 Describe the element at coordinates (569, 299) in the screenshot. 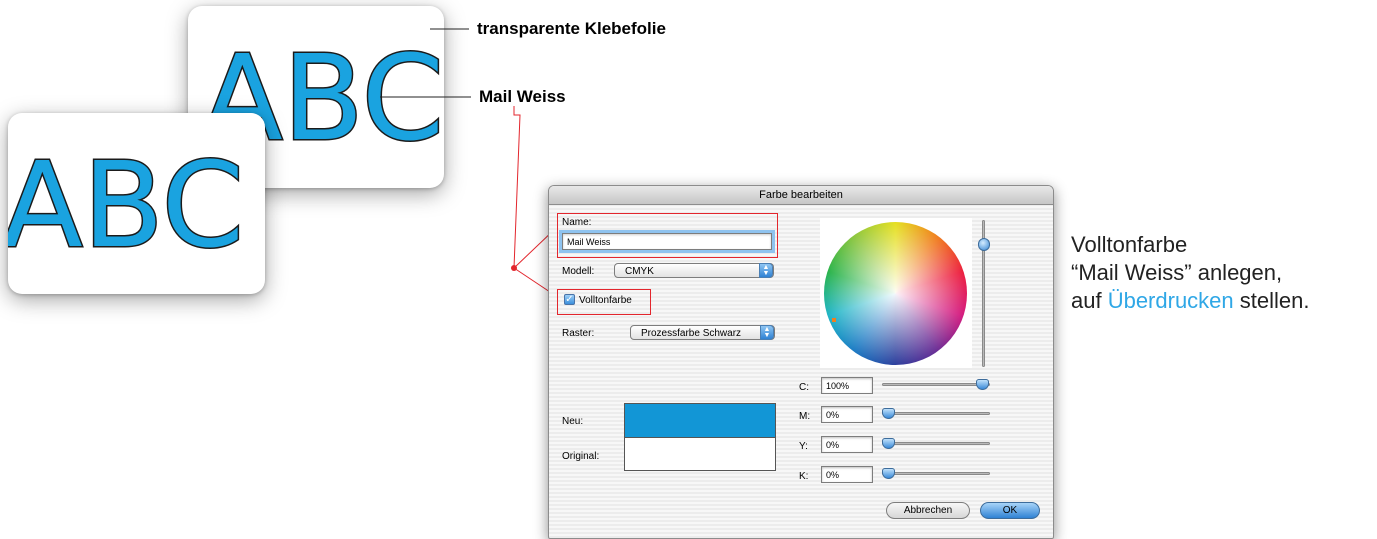

I see `spot-color-checkbox: ✓` at that location.